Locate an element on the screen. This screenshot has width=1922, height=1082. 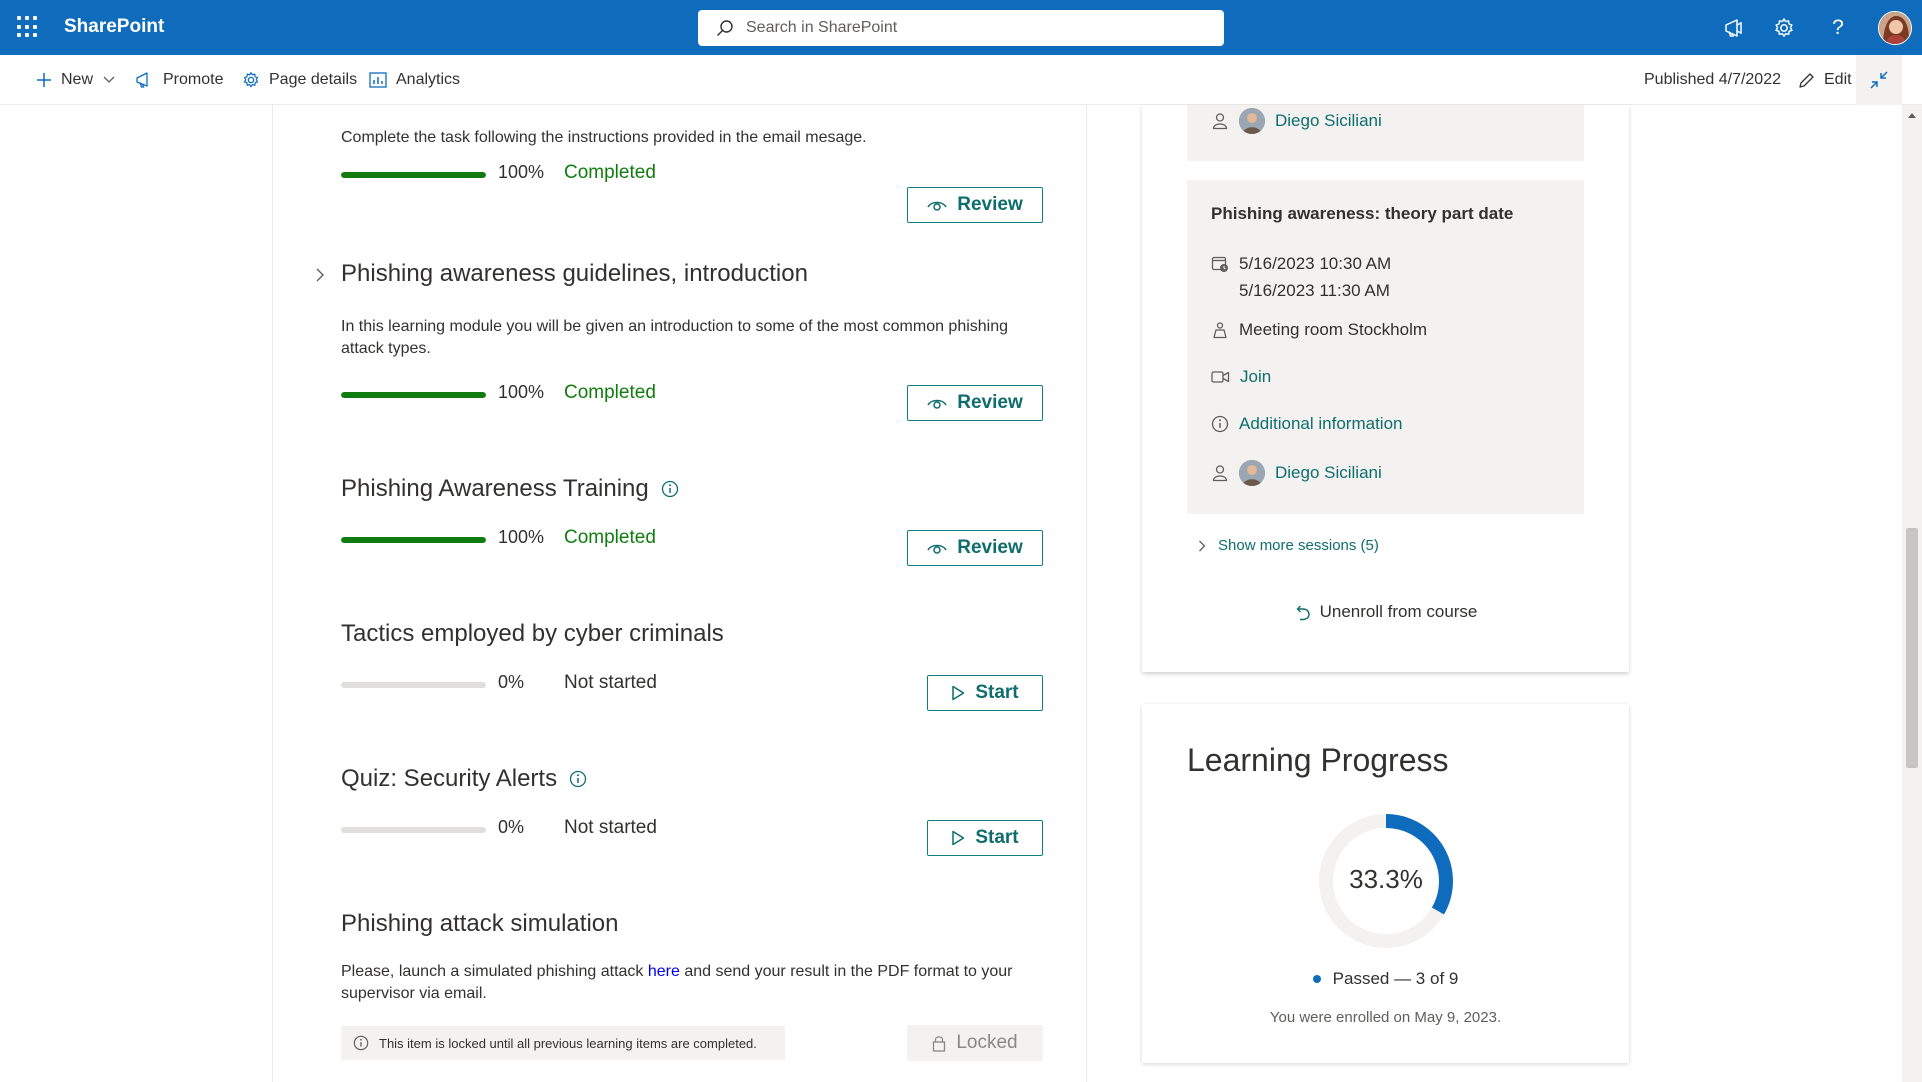
description-link: here is located at coordinates (664, 971).